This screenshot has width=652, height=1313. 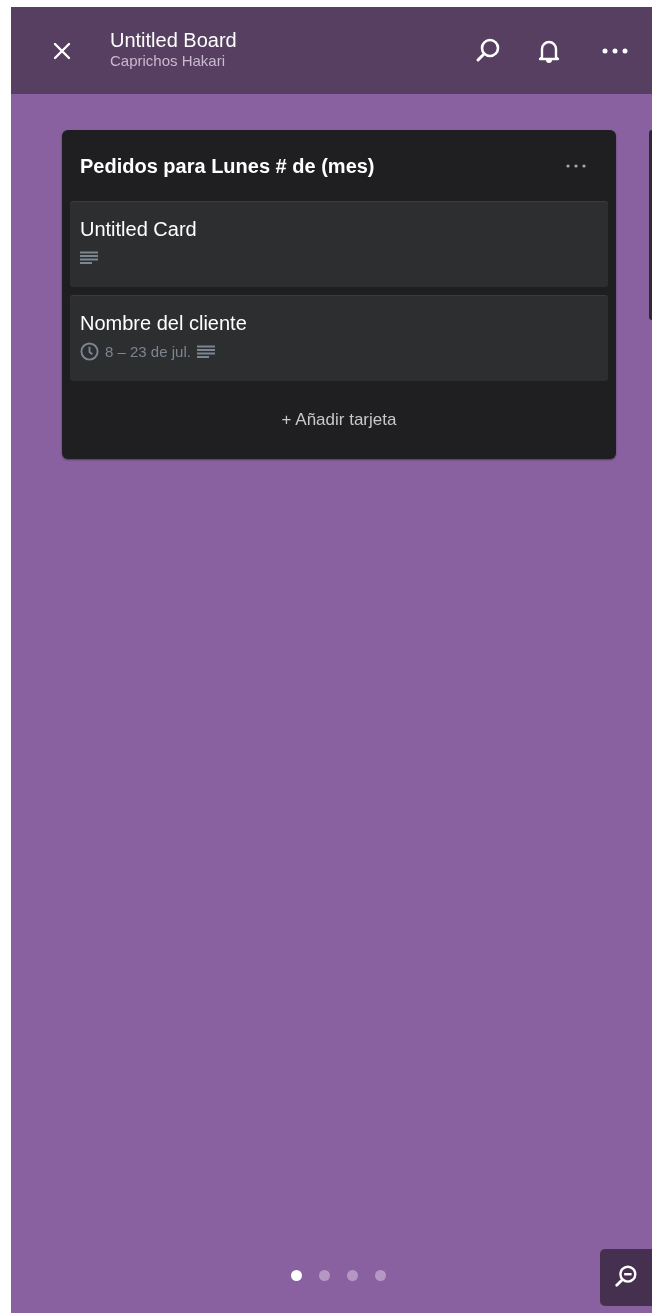 I want to click on list-title: Pedidos para Lunes # de (mes), so click(x=227, y=166).